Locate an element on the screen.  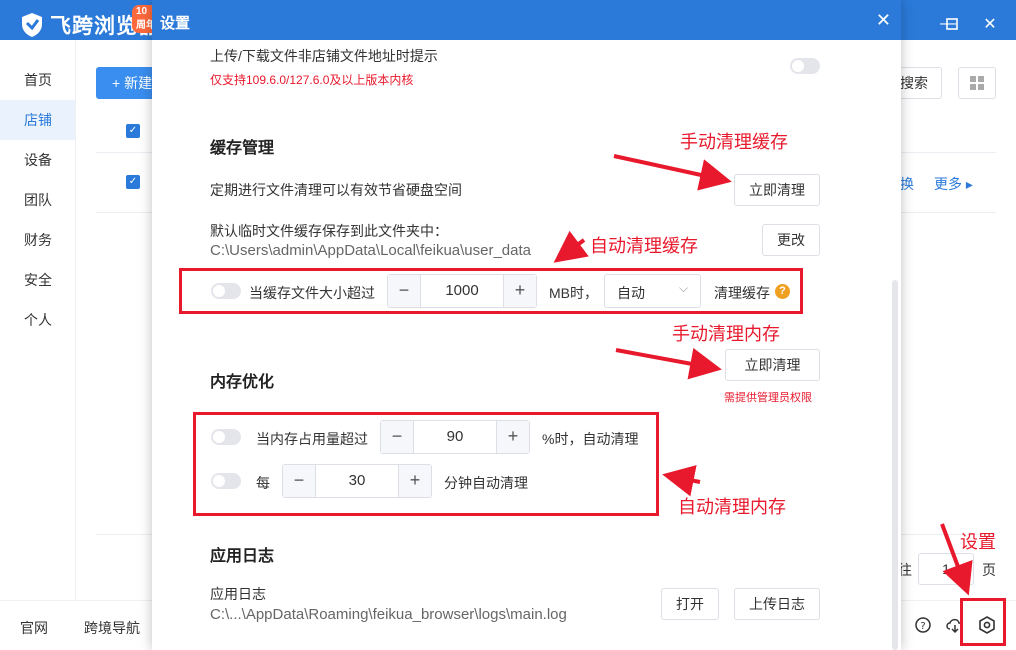
row-checkbox: ✓ is located at coordinates (133, 182).